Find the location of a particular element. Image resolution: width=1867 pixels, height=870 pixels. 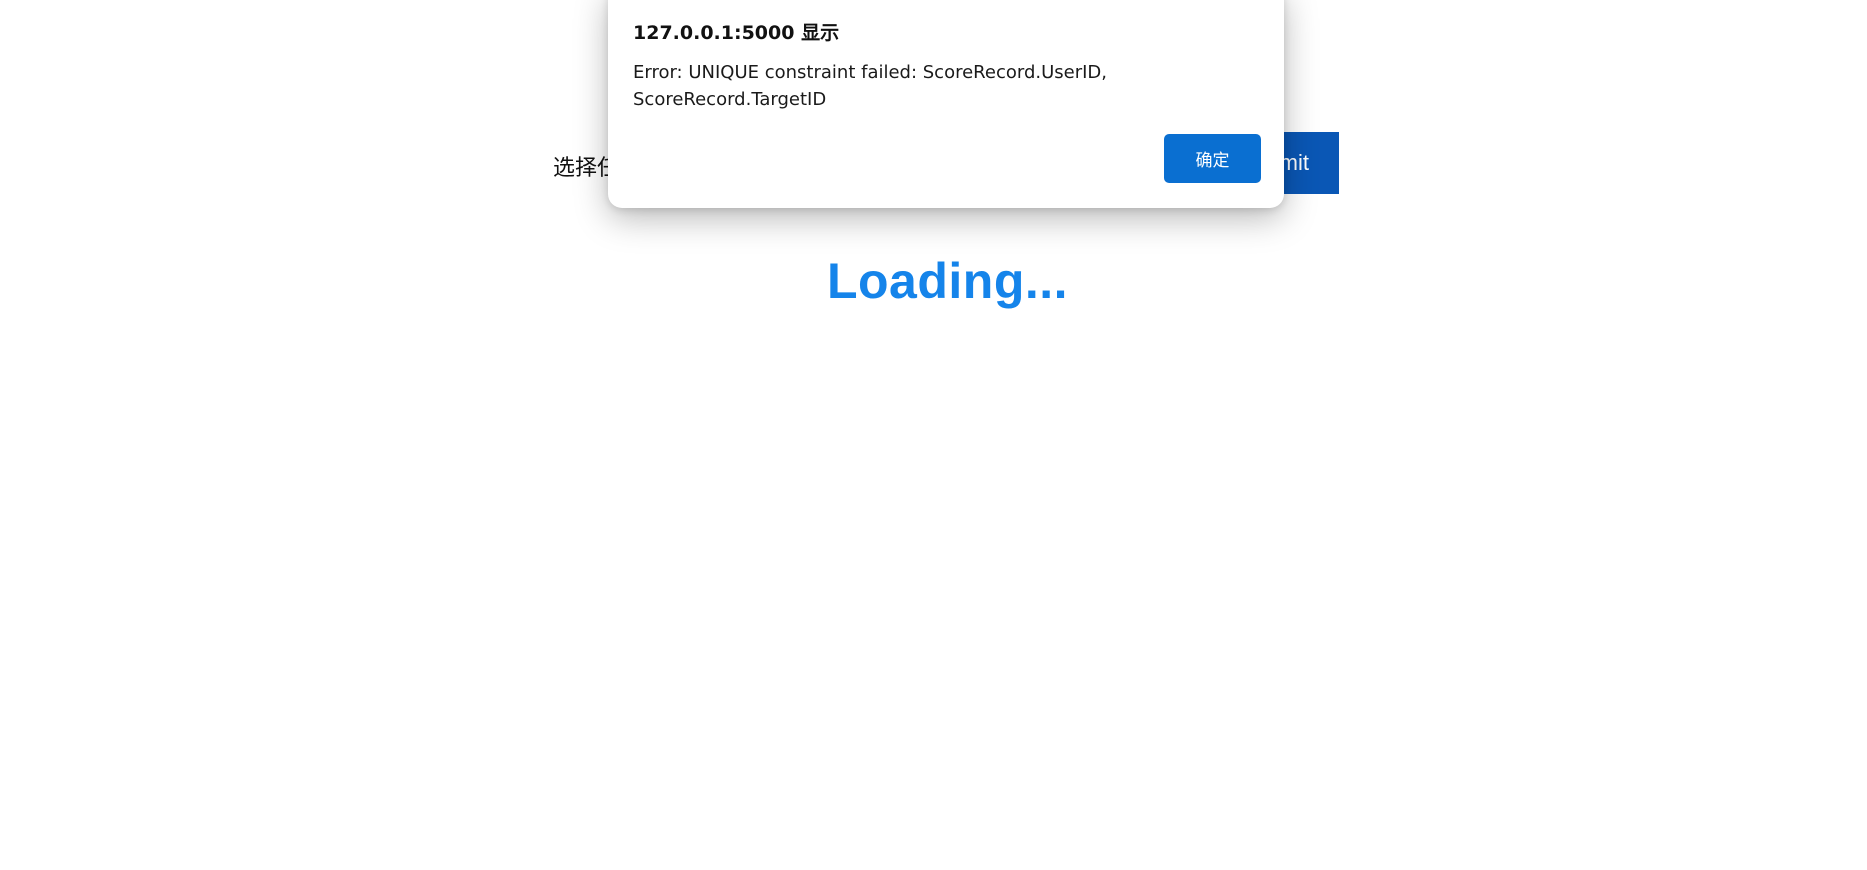

dialog-message-line: ScoreRecord.TargetID is located at coordinates (730, 99).